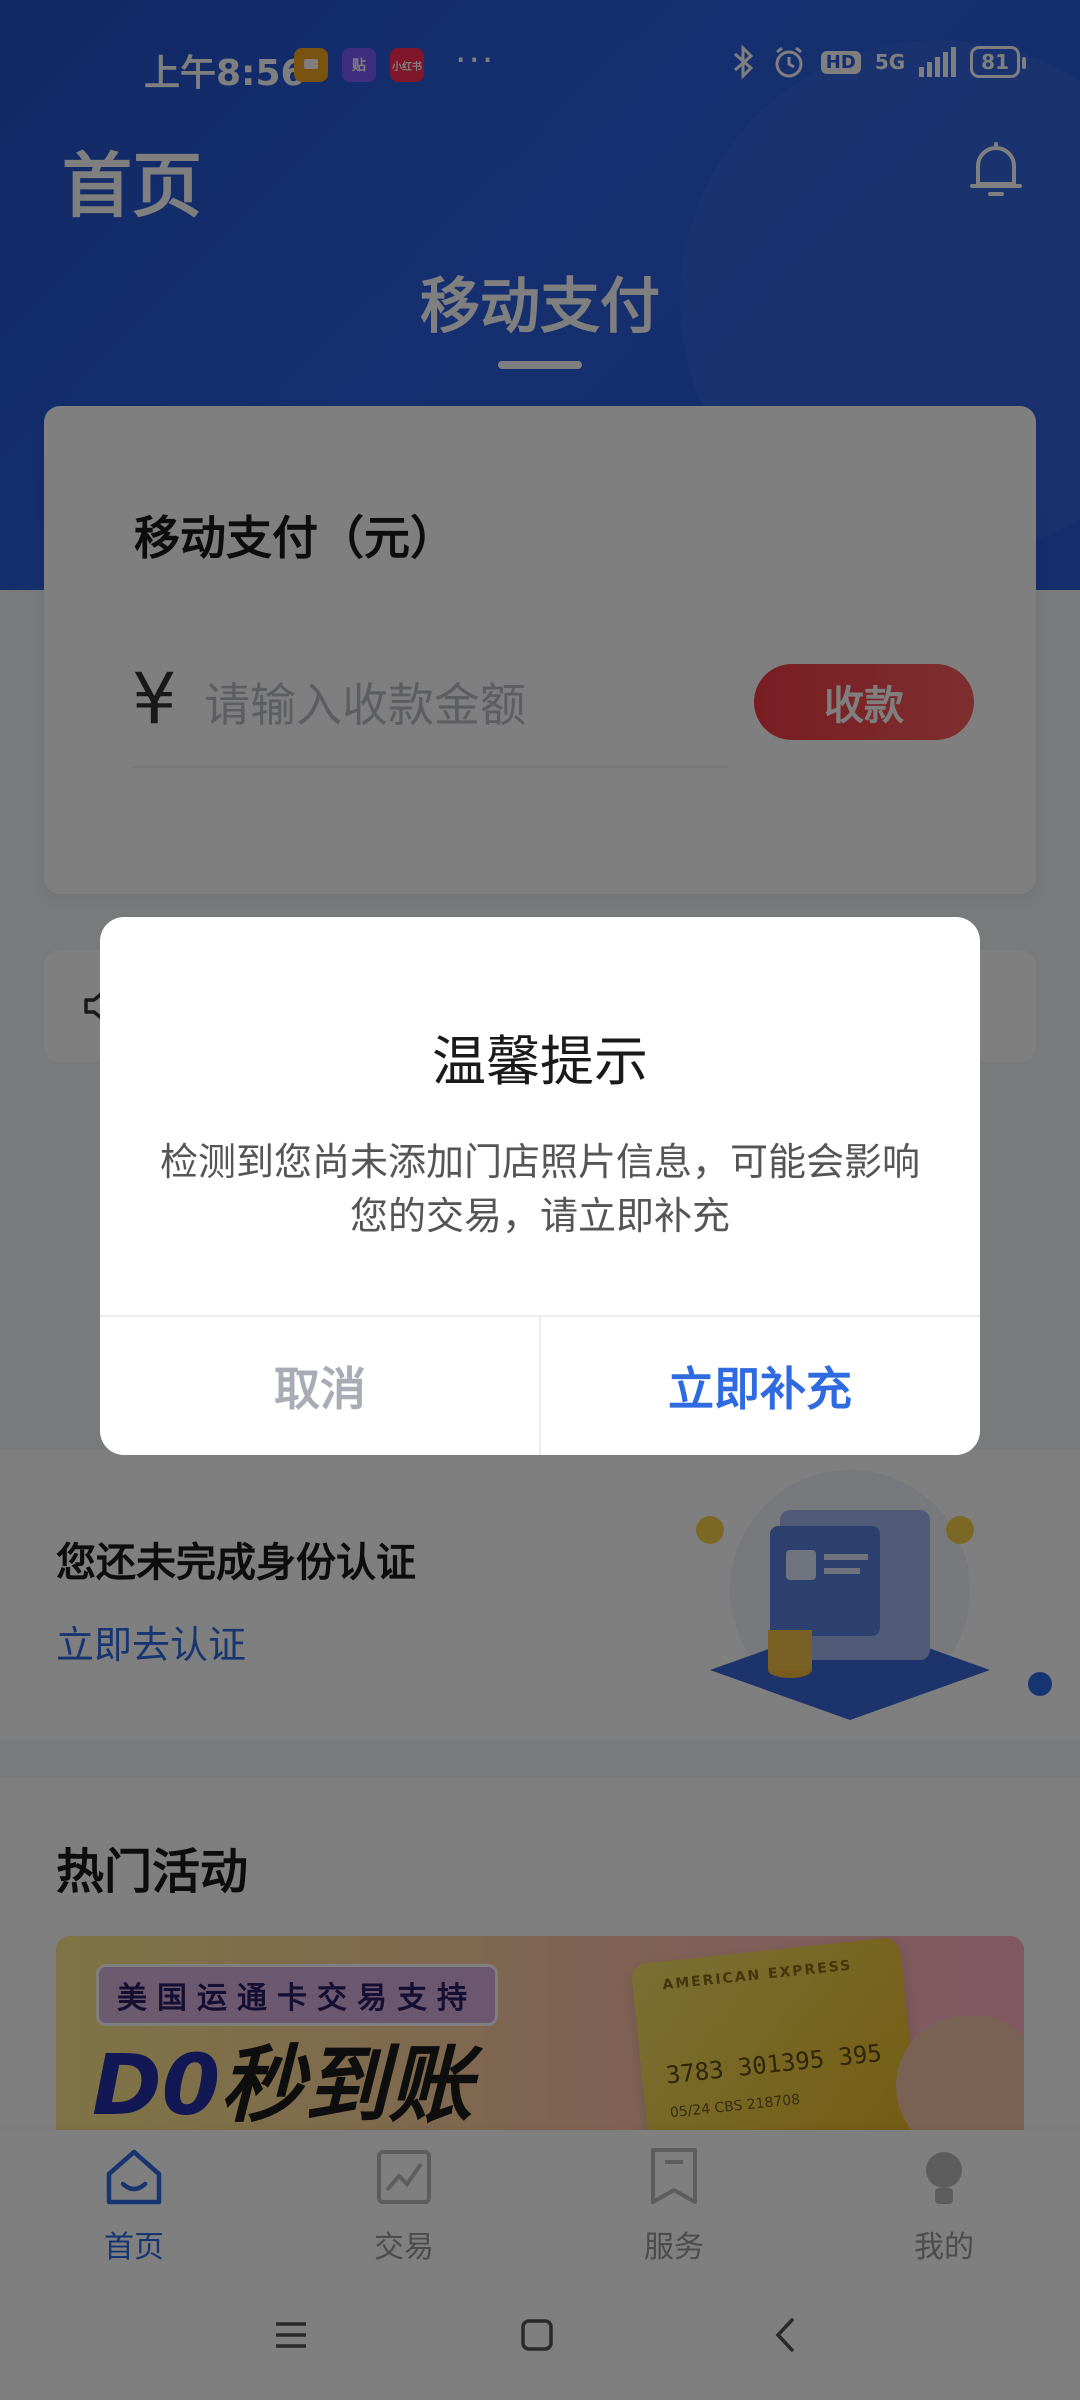 This screenshot has height=2400, width=1080. I want to click on confirm-supplement-button: 立即补充, so click(760, 1386).